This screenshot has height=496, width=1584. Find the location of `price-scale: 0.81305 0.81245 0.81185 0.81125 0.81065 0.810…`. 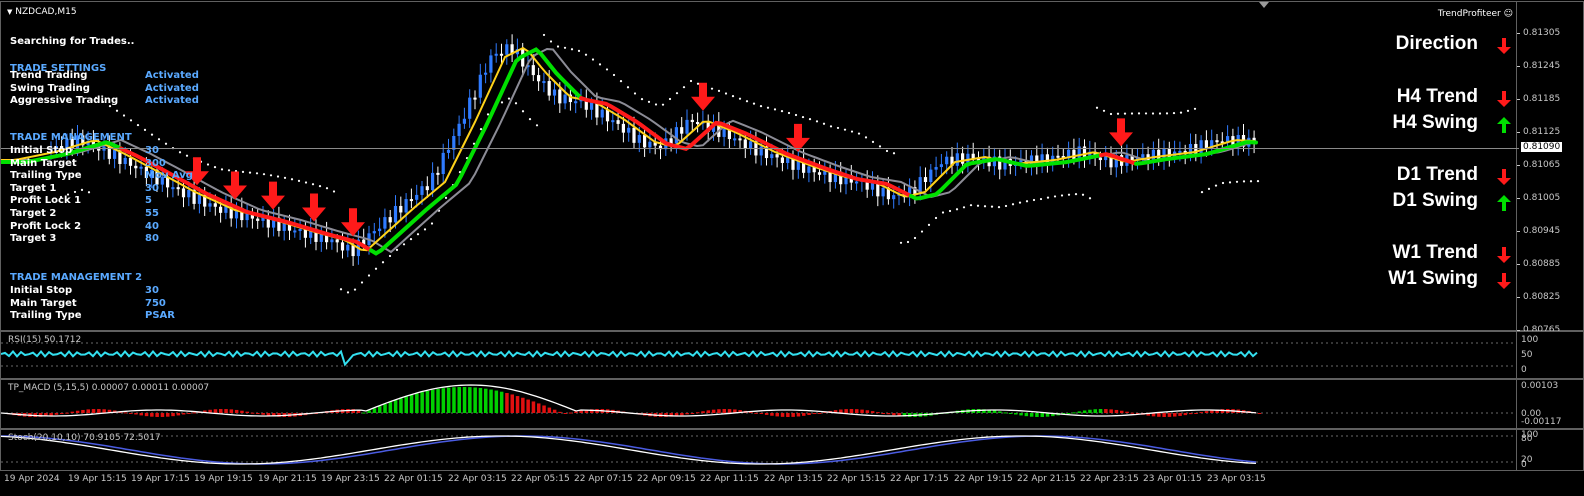

price-scale: 0.81305 0.81245 0.81185 0.81125 0.81065 0.810… is located at coordinates (1549, 168).